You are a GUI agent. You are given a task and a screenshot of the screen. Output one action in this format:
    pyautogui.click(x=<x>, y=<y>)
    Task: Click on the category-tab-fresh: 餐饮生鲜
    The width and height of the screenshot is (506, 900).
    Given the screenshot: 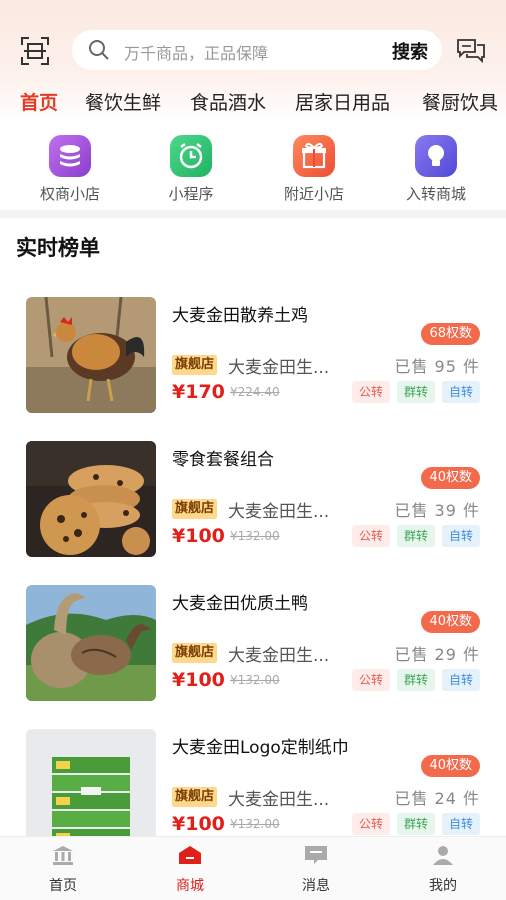 What is the action you would take?
    pyautogui.click(x=123, y=101)
    